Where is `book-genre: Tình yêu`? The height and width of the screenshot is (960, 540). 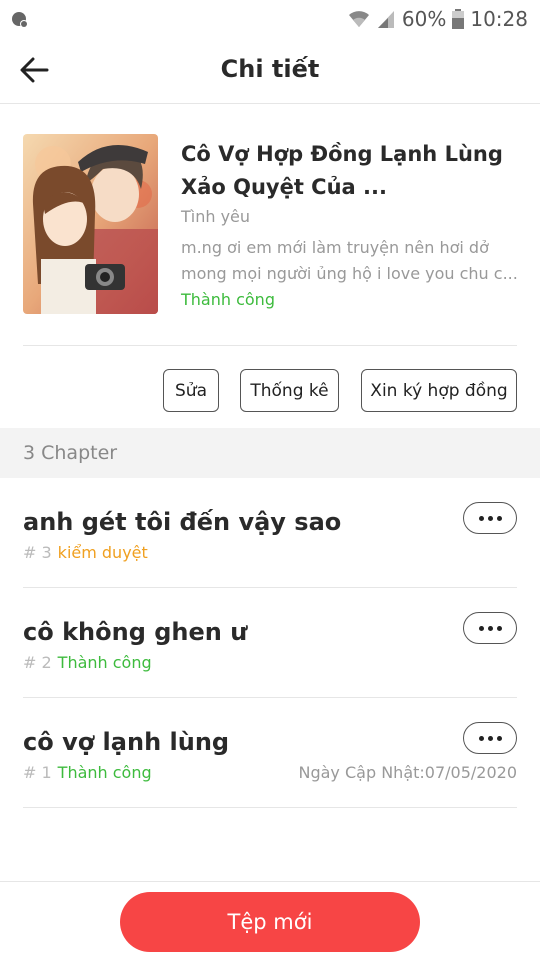
book-genre: Tình yêu is located at coordinates (216, 216).